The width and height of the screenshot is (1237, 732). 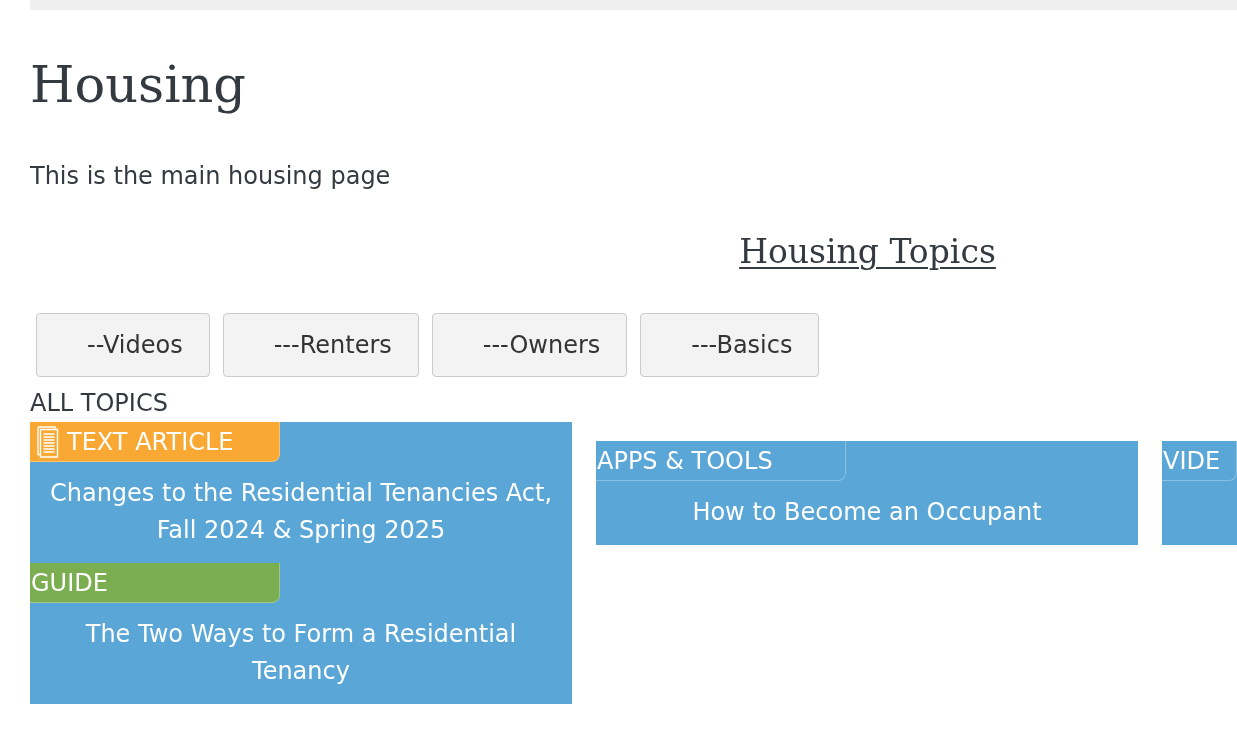 I want to click on filter-button: ---Basics, so click(x=730, y=345).